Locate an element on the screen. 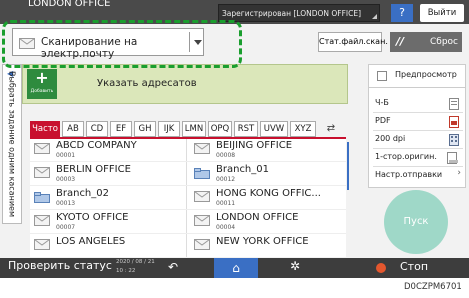 The image size is (469, 298). destination-item: HONG KONG OFFIC... 00011 is located at coordinates (268, 198).